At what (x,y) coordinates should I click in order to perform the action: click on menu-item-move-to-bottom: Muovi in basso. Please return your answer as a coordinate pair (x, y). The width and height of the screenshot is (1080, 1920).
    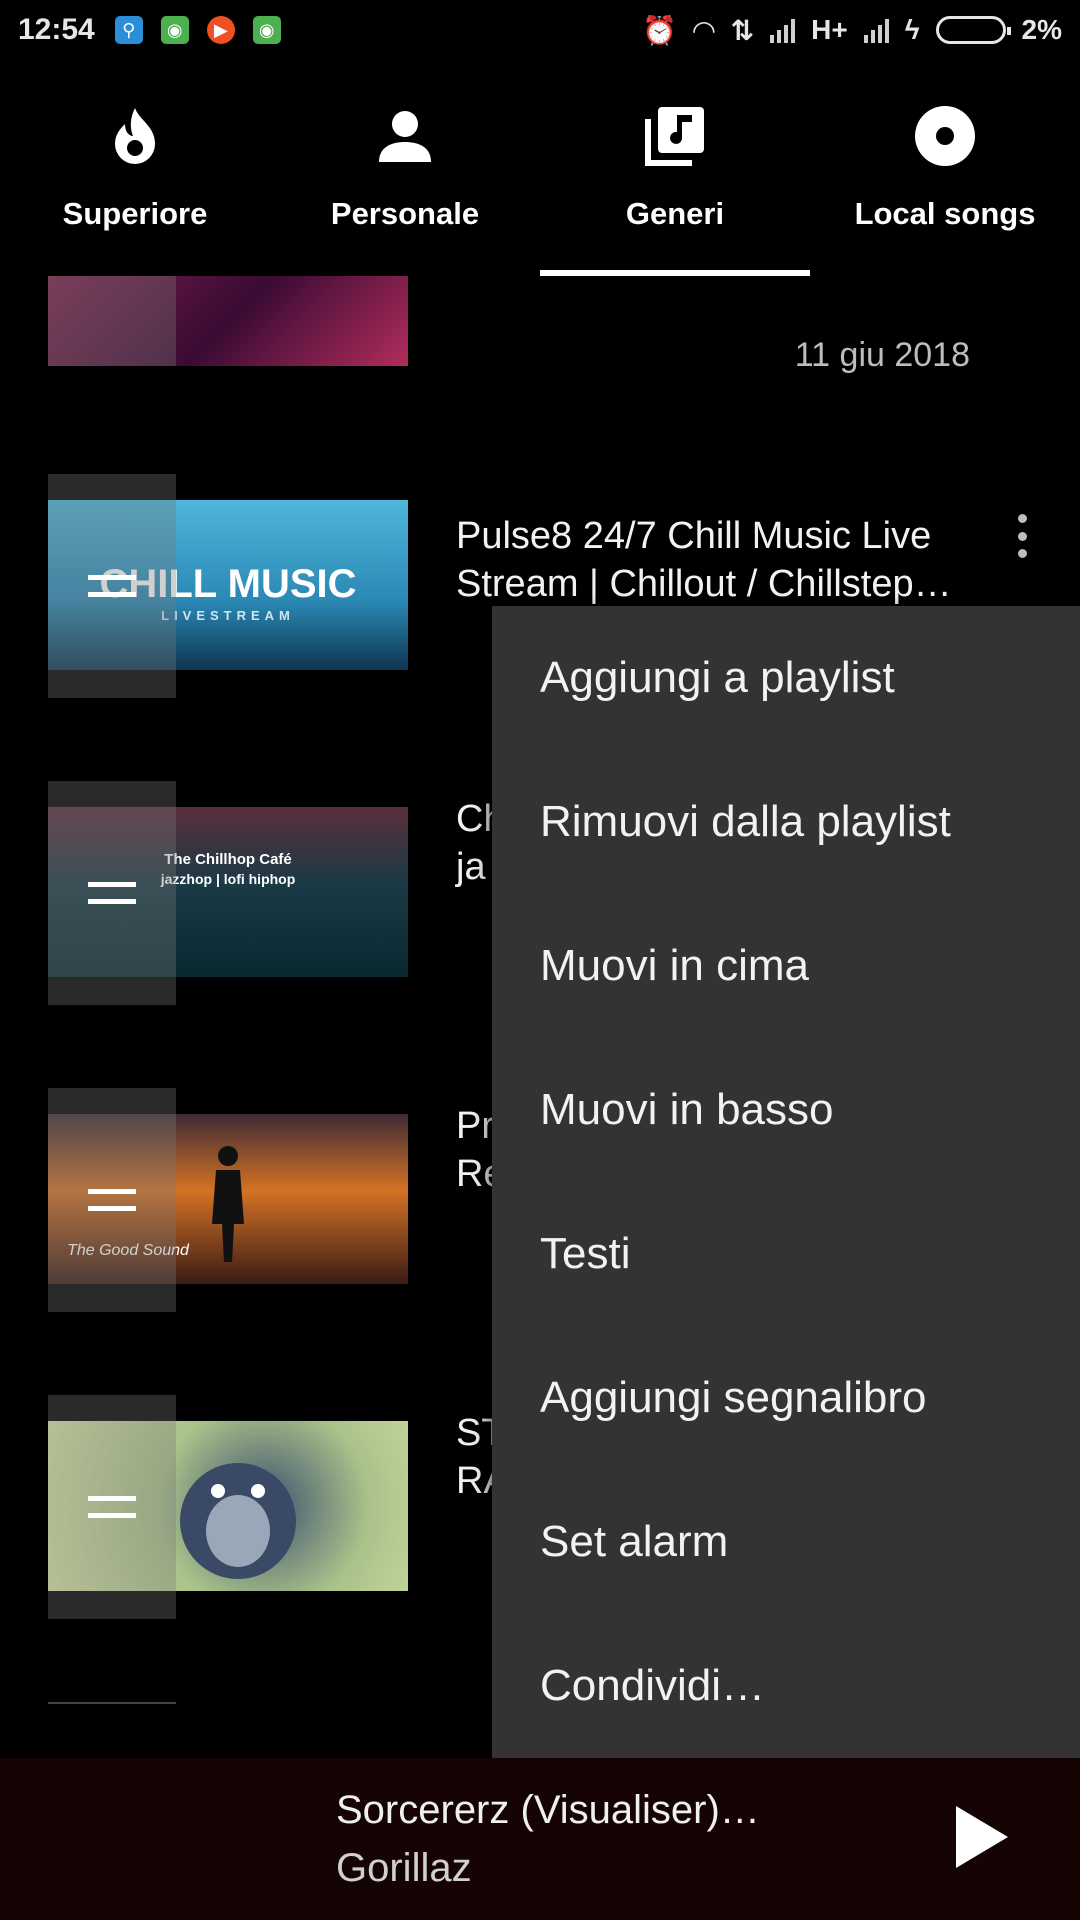
    Looking at the image, I should click on (786, 1110).